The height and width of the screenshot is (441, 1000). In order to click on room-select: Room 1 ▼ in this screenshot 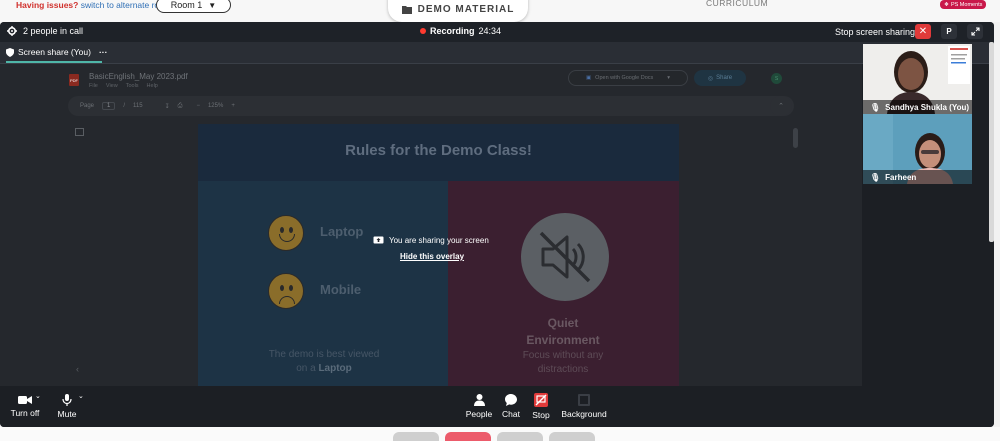, I will do `click(193, 6)`.